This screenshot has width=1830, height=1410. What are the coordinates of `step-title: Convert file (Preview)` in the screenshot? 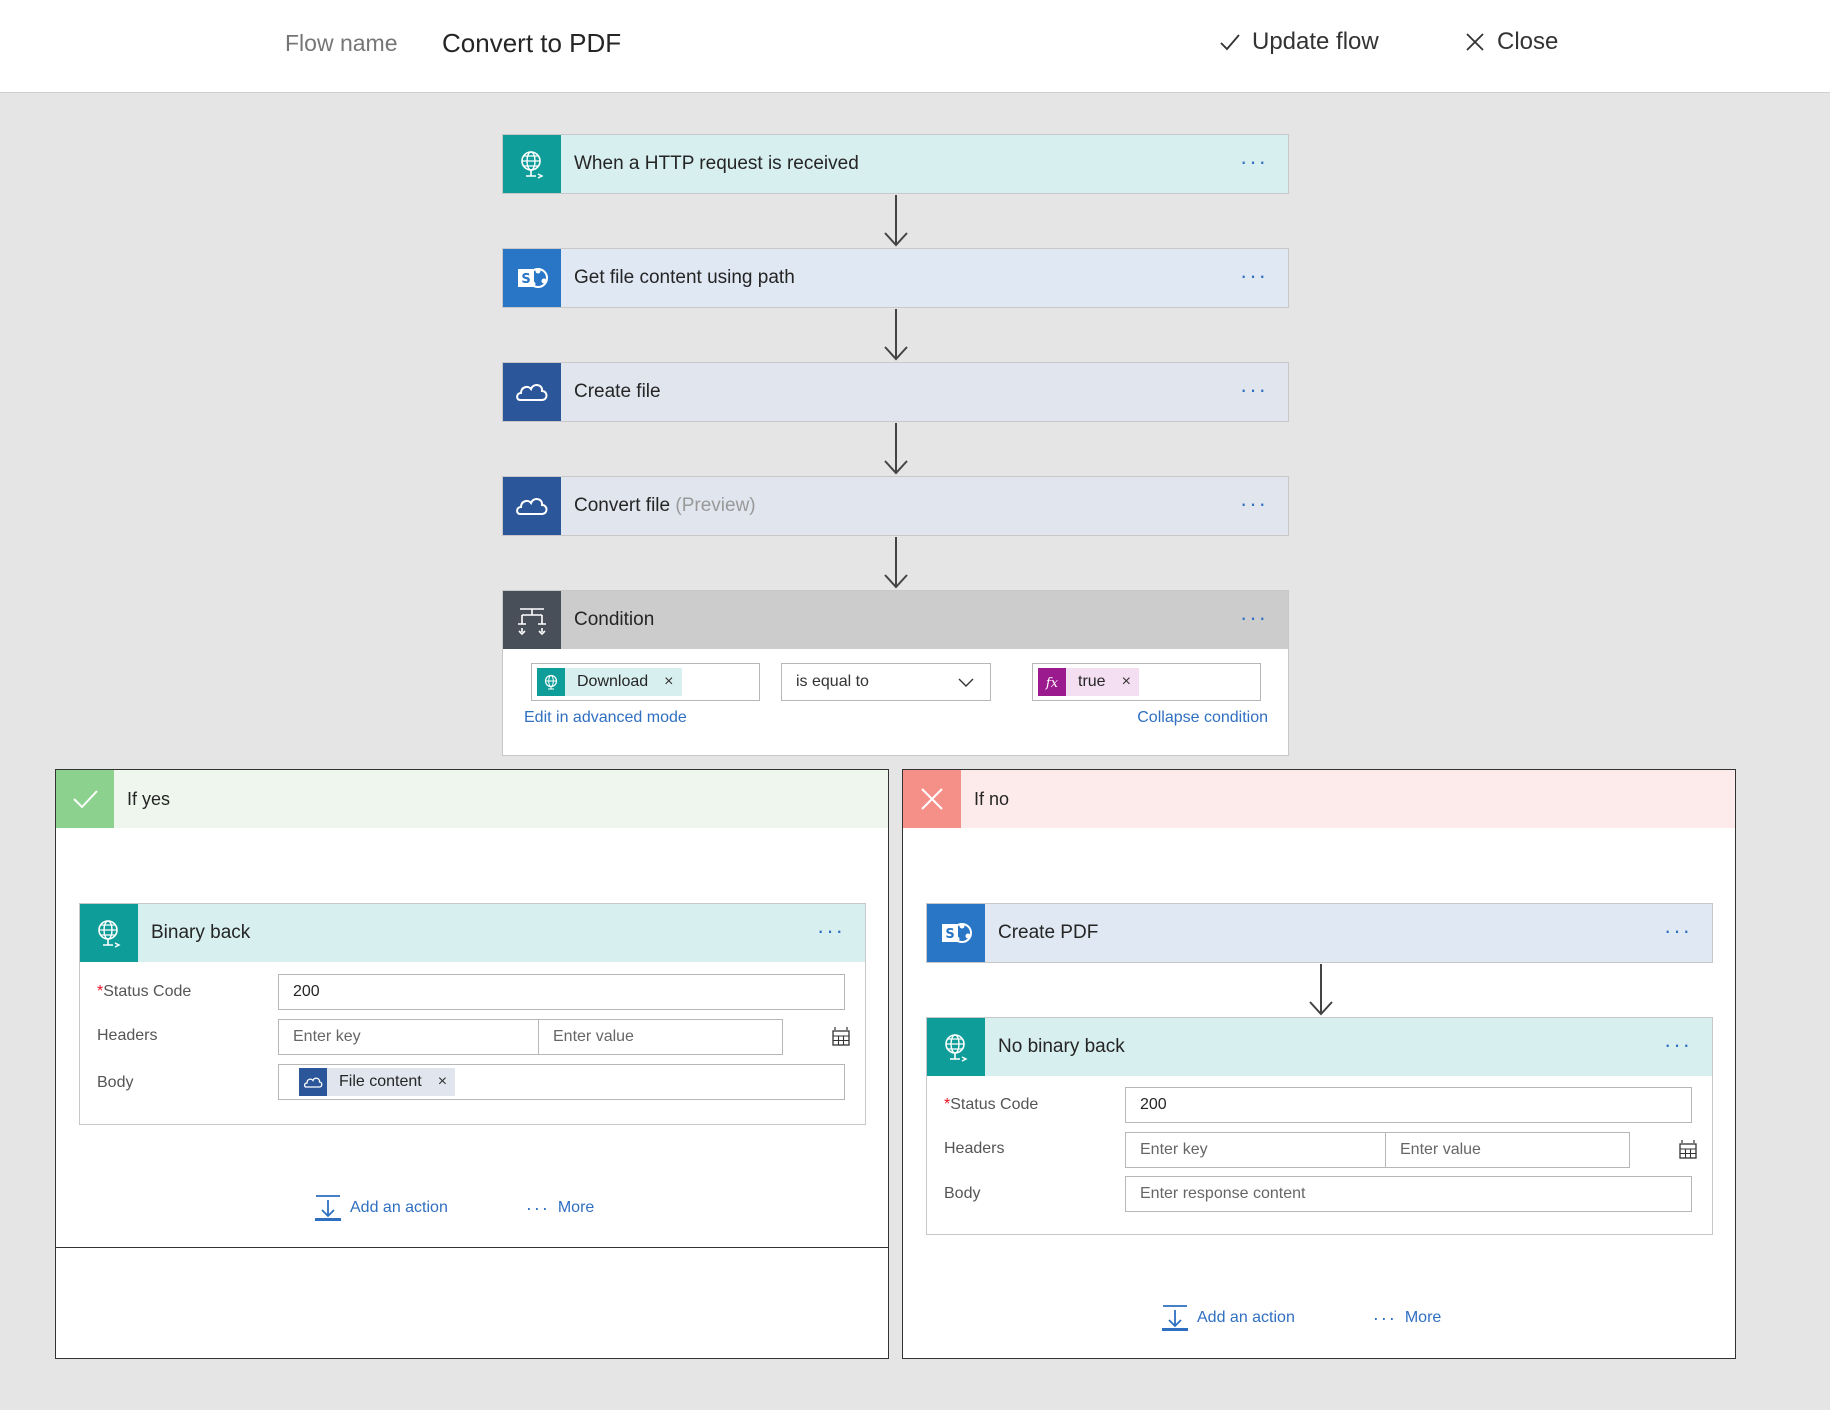 It's located at (665, 506).